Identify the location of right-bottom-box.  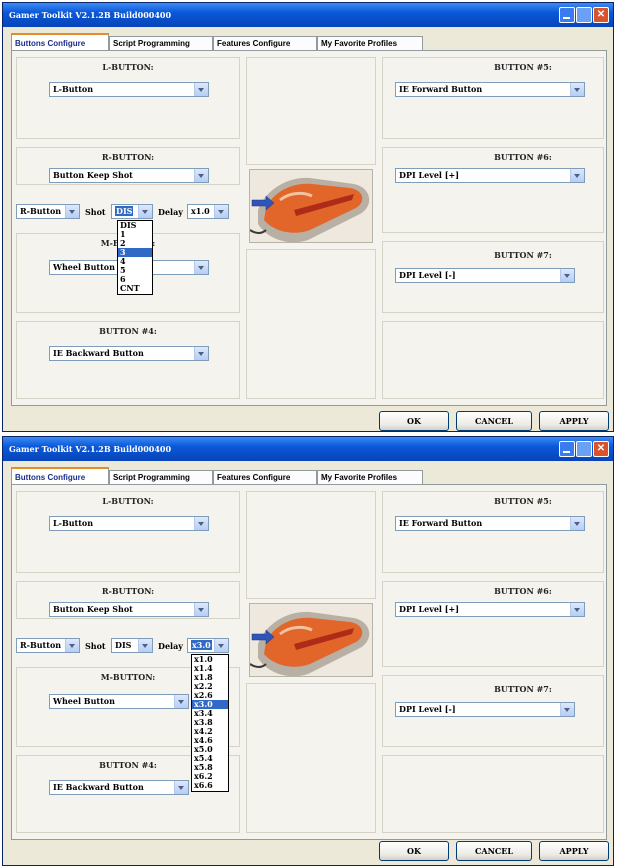
(493, 794).